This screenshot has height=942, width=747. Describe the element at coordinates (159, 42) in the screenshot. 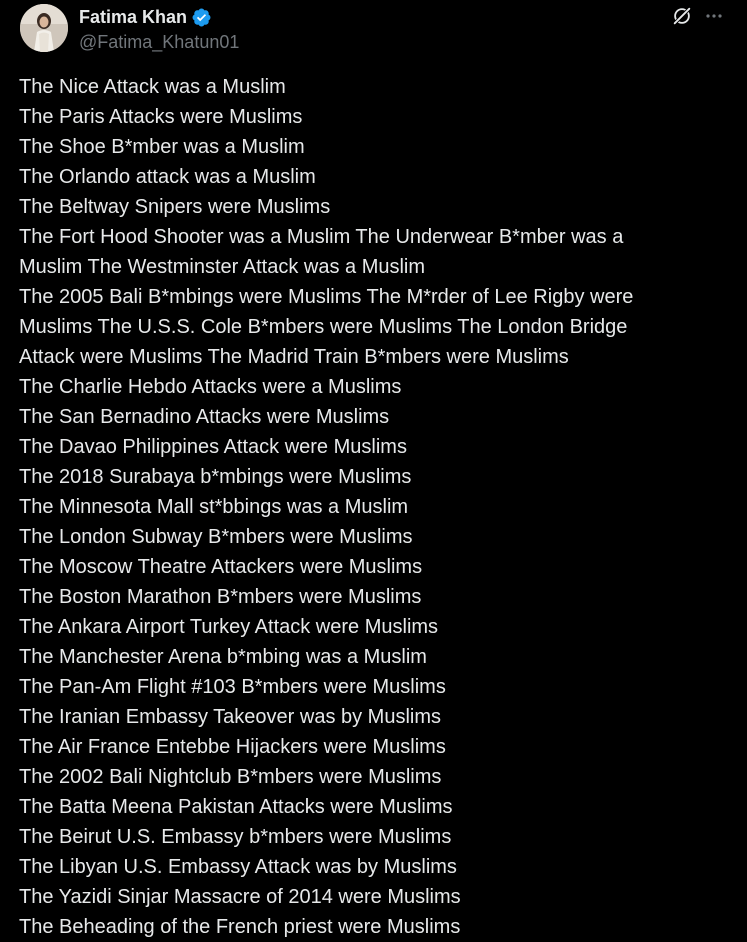

I see `author-handle: @Fatima_Khatun01` at that location.